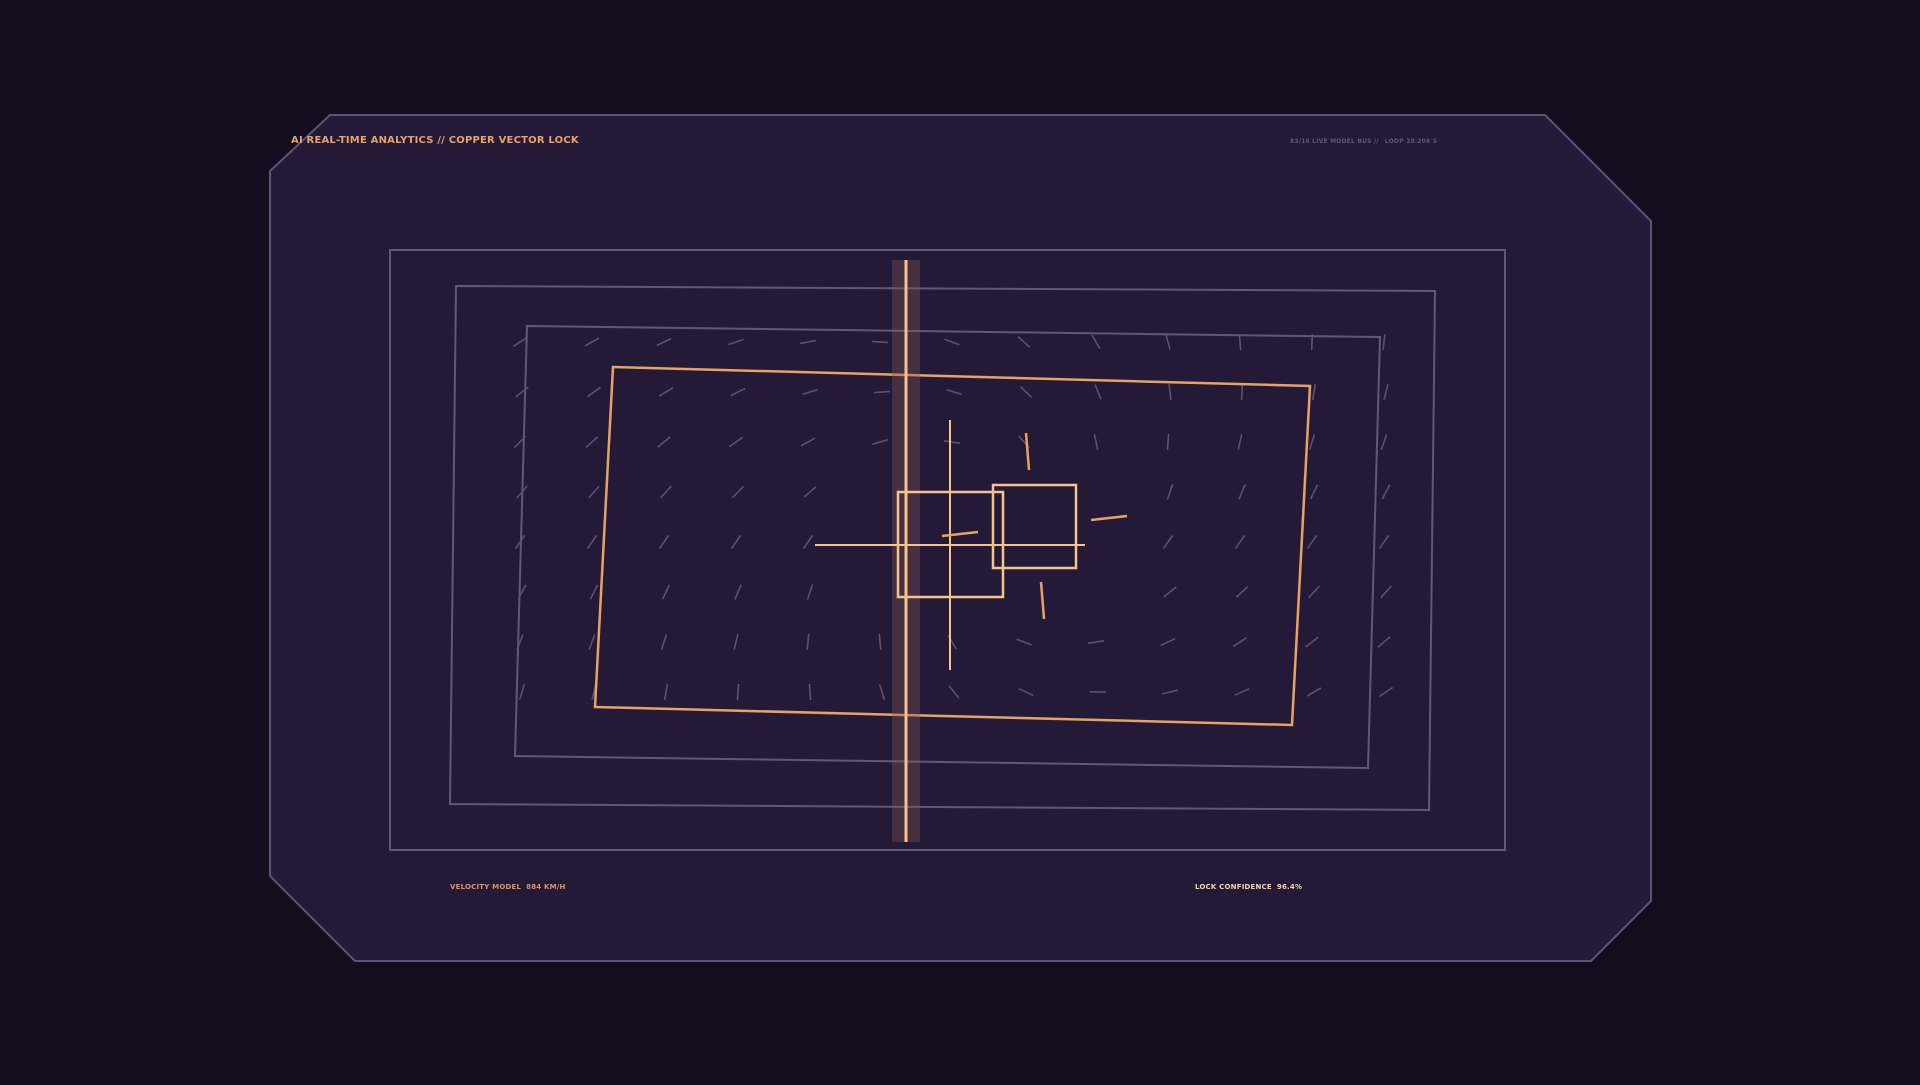 This screenshot has width=1920, height=1085. Describe the element at coordinates (1289, 887) in the screenshot. I see `confidence-value: 96.4%` at that location.